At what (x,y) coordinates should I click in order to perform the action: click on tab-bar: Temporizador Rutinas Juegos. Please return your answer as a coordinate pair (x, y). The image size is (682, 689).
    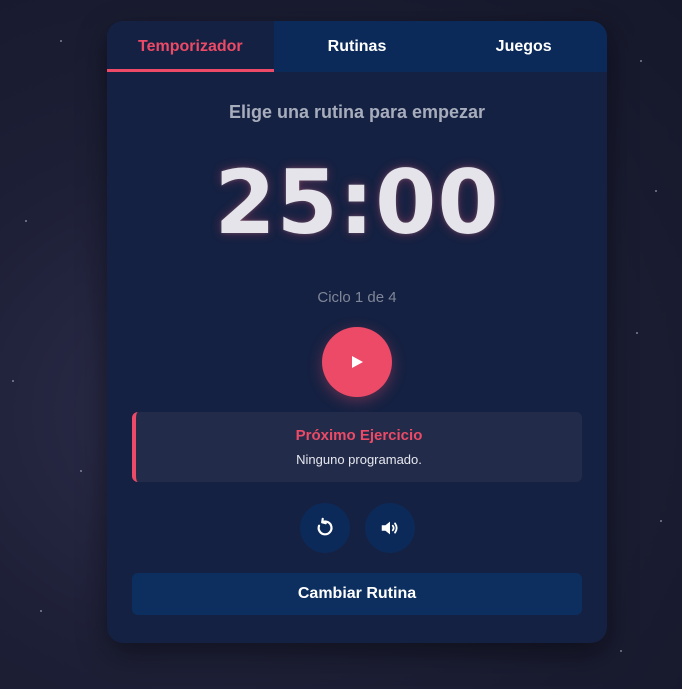
    Looking at the image, I should click on (357, 46).